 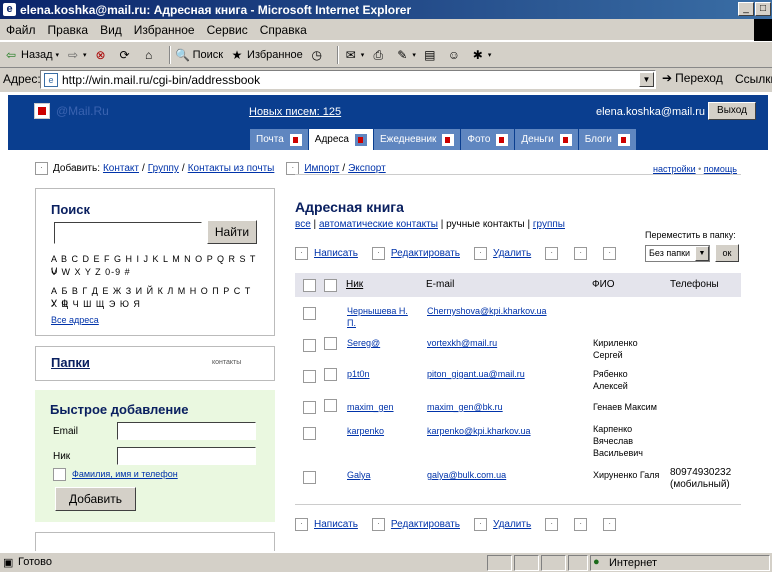 What do you see at coordinates (692, 78) in the screenshot?
I see `go-button: ➔ Переход` at bounding box center [692, 78].